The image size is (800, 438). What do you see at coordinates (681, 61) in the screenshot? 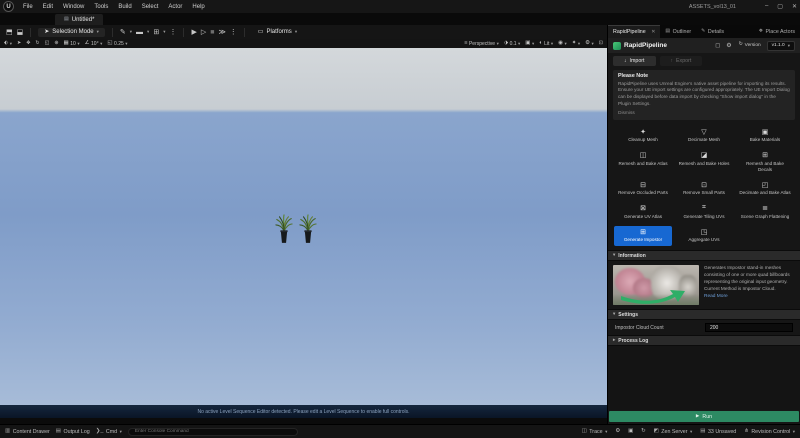
I see `export-button: ↑ Export` at bounding box center [681, 61].